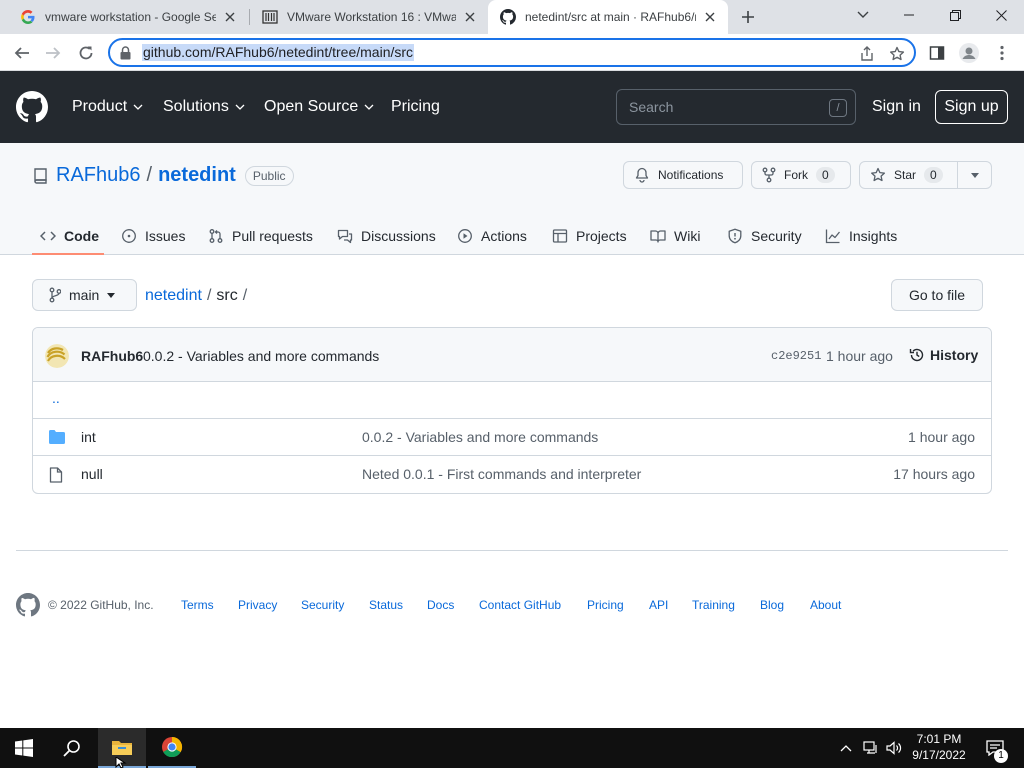 Image resolution: width=1024 pixels, height=768 pixels. Describe the element at coordinates (84, 295) in the screenshot. I see `branch-select-button: main` at that location.